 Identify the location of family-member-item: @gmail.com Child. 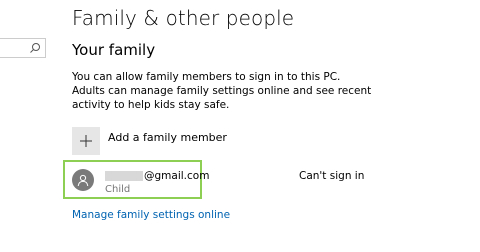
(136, 179).